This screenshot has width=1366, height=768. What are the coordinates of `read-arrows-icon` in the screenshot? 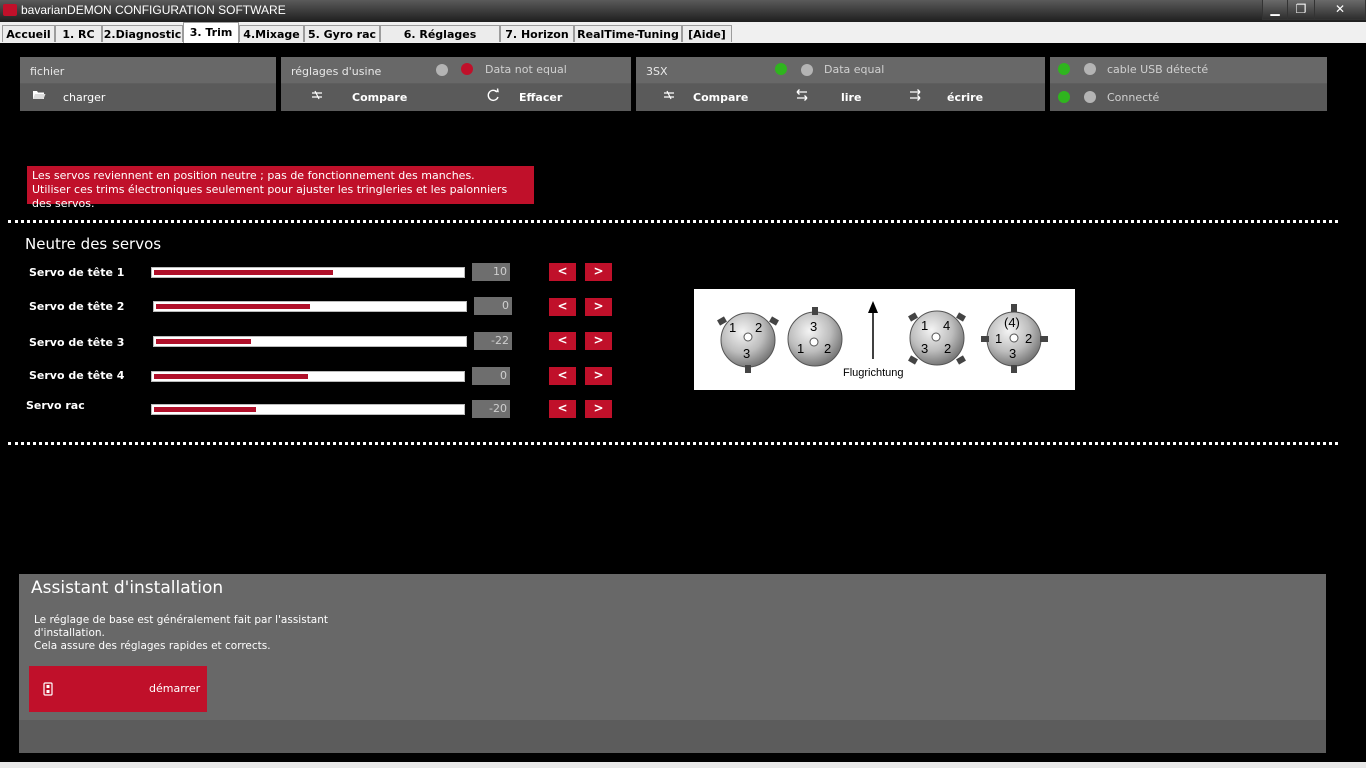 It's located at (802, 96).